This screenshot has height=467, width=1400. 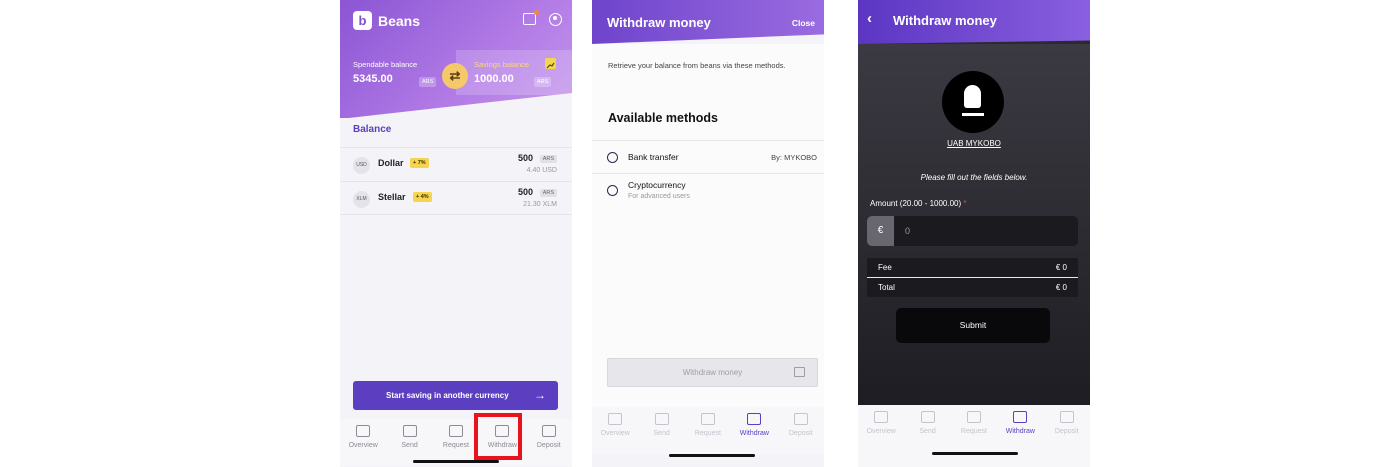 What do you see at coordinates (886, 287) in the screenshot?
I see `total-label: Total` at bounding box center [886, 287].